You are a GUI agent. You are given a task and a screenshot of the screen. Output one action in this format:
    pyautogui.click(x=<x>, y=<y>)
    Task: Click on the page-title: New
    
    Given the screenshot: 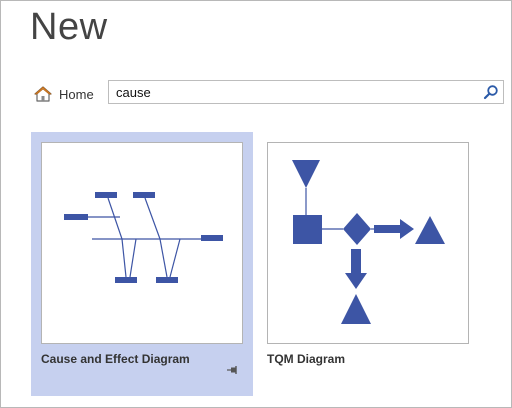 What is the action you would take?
    pyautogui.click(x=69, y=27)
    